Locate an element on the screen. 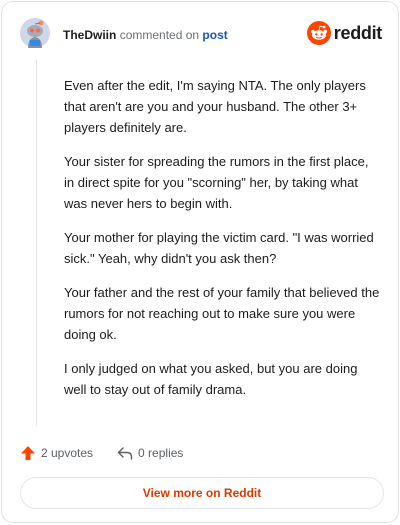 This screenshot has height=525, width=400. comment-footer: 2 upvotes 0 replies is located at coordinates (101, 453).